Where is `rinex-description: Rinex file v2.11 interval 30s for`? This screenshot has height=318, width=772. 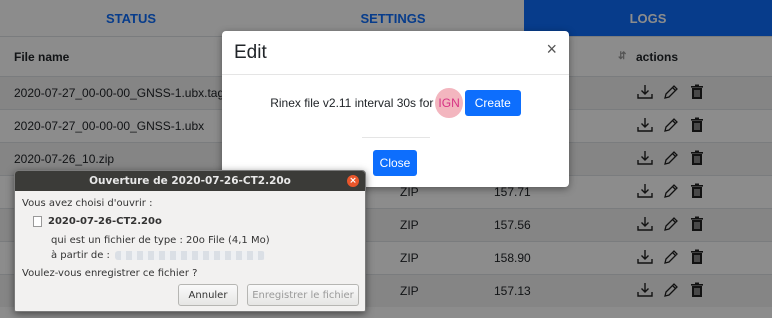 rinex-description: Rinex file v2.11 interval 30s for is located at coordinates (352, 103).